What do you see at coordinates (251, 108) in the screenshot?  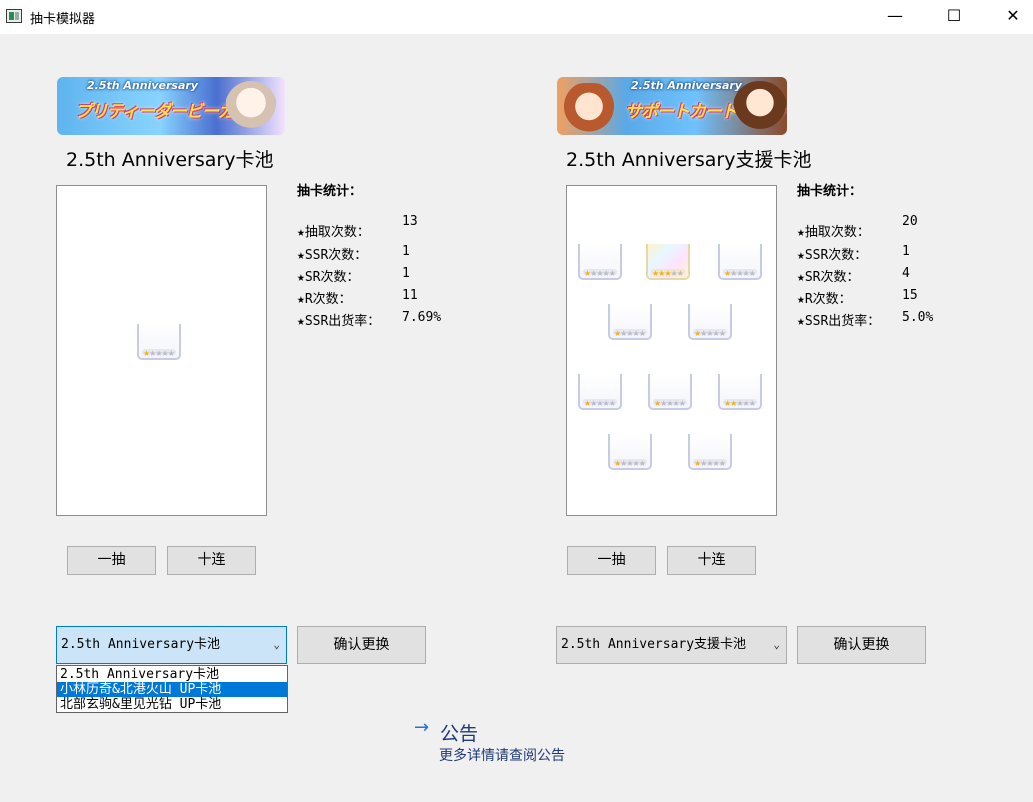 I see `character-portrait` at bounding box center [251, 108].